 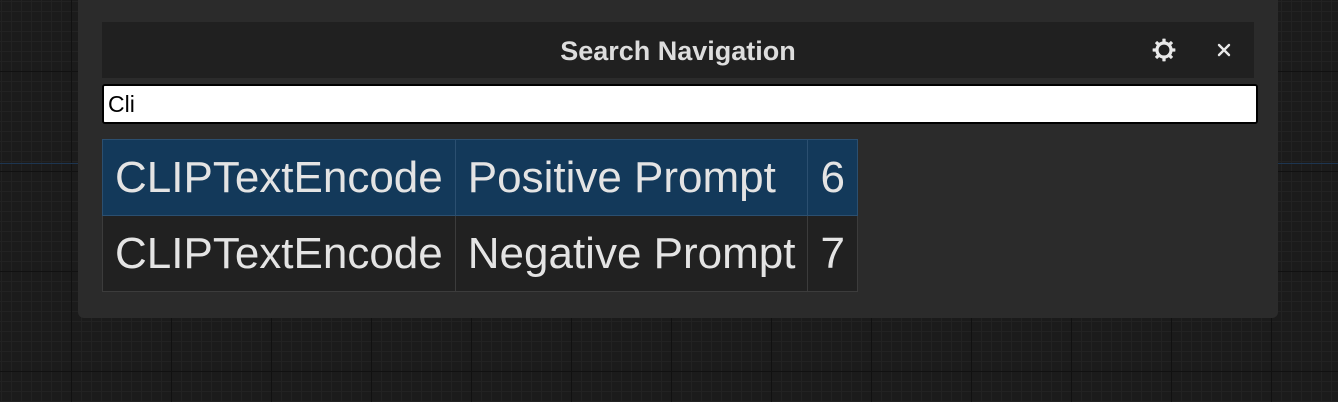 I want to click on result-id: 7, so click(x=832, y=253).